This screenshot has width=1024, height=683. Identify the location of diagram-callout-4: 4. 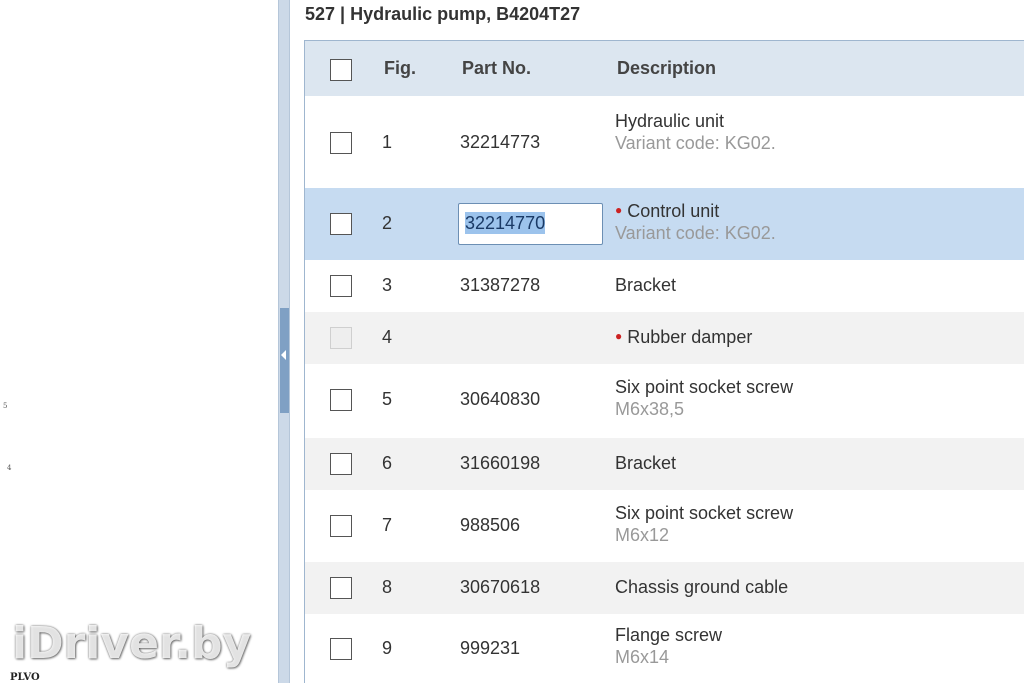
(9, 468).